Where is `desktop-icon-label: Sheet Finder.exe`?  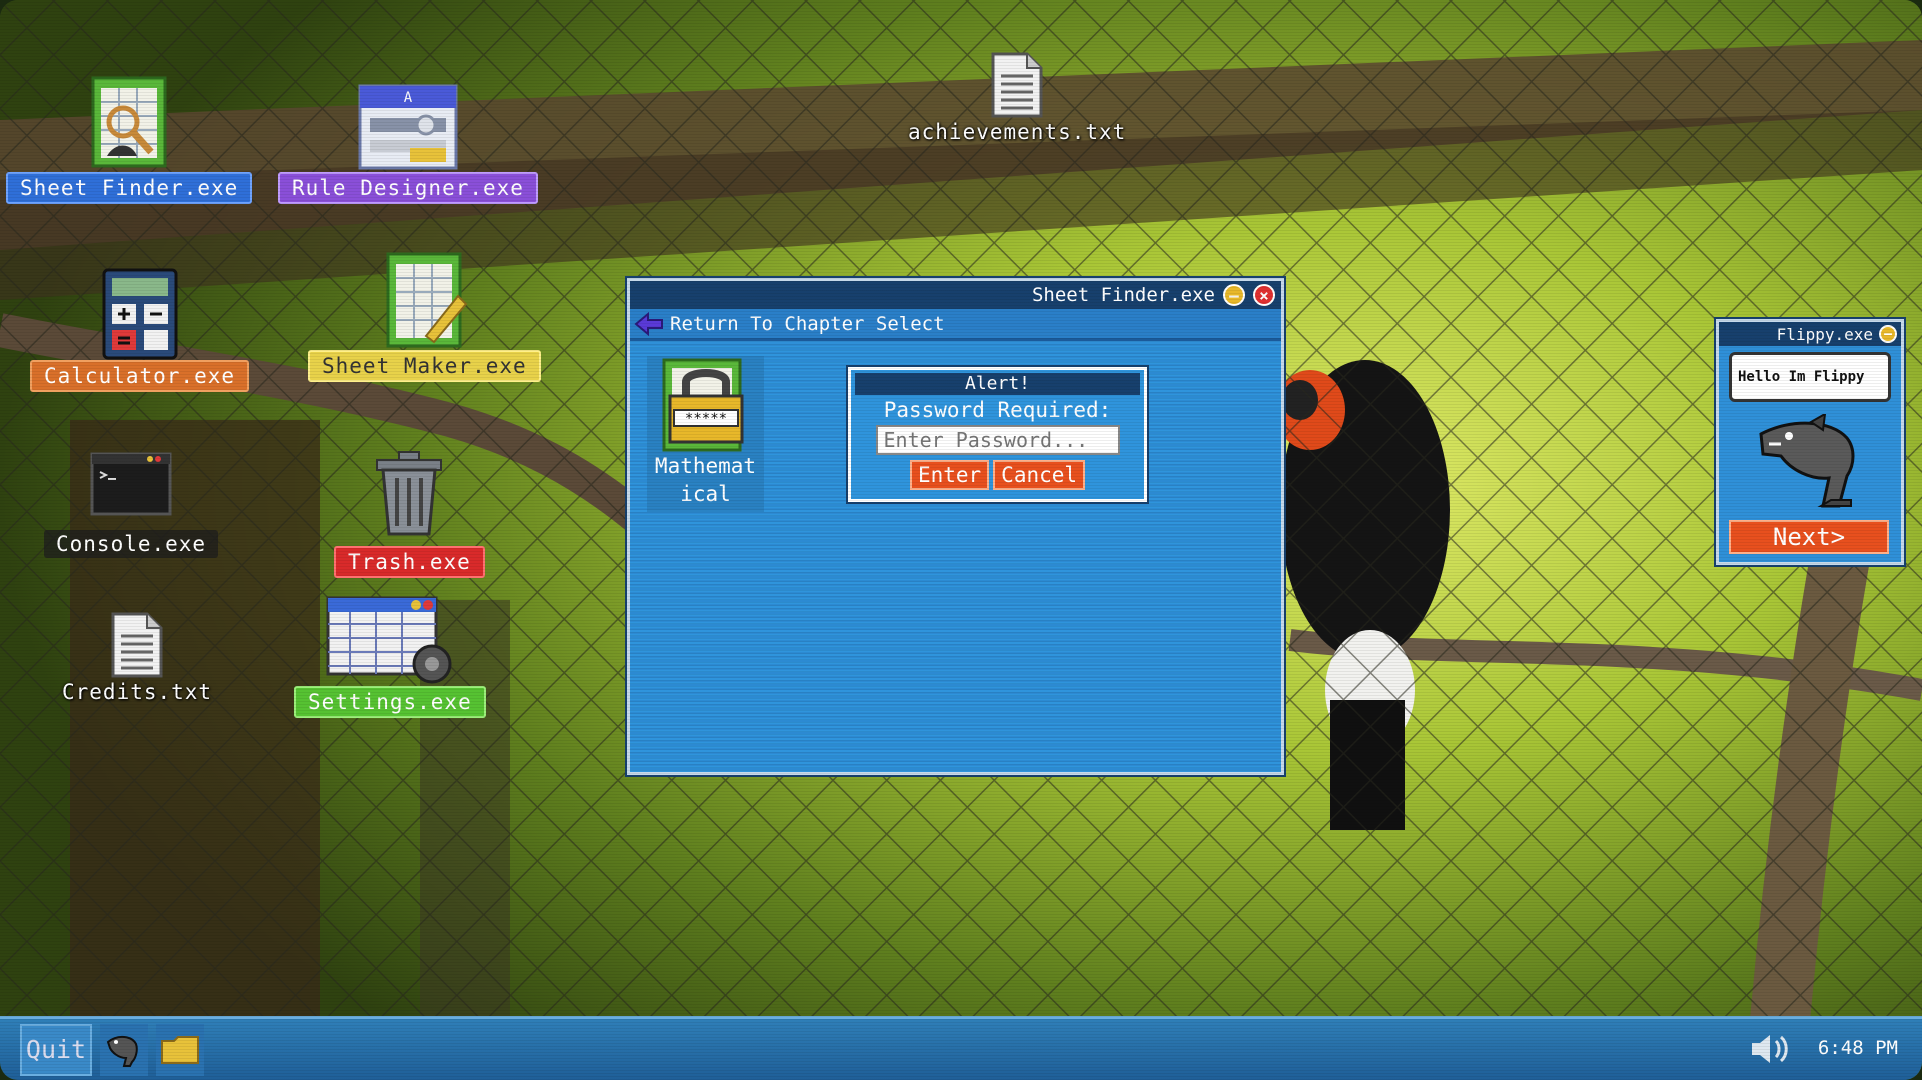 desktop-icon-label: Sheet Finder.exe is located at coordinates (129, 188).